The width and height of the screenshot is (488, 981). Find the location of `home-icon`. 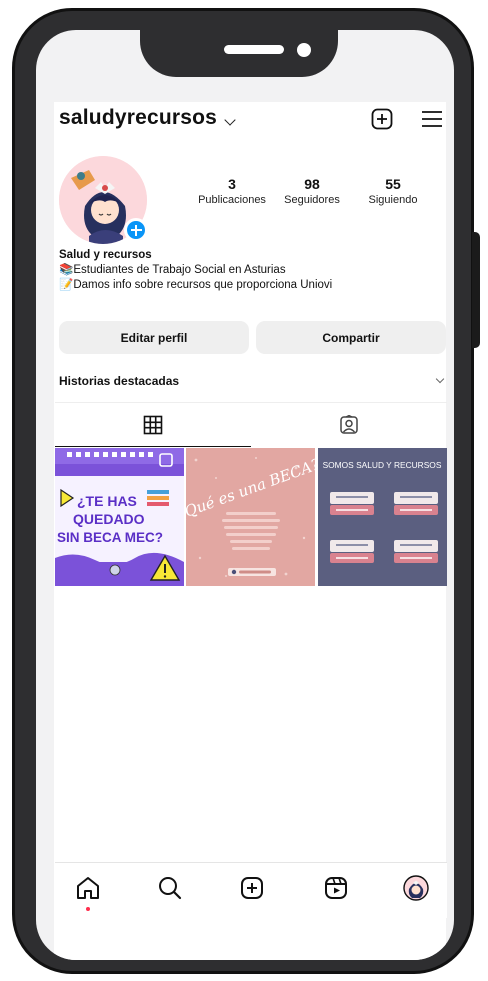

home-icon is located at coordinates (88, 888).